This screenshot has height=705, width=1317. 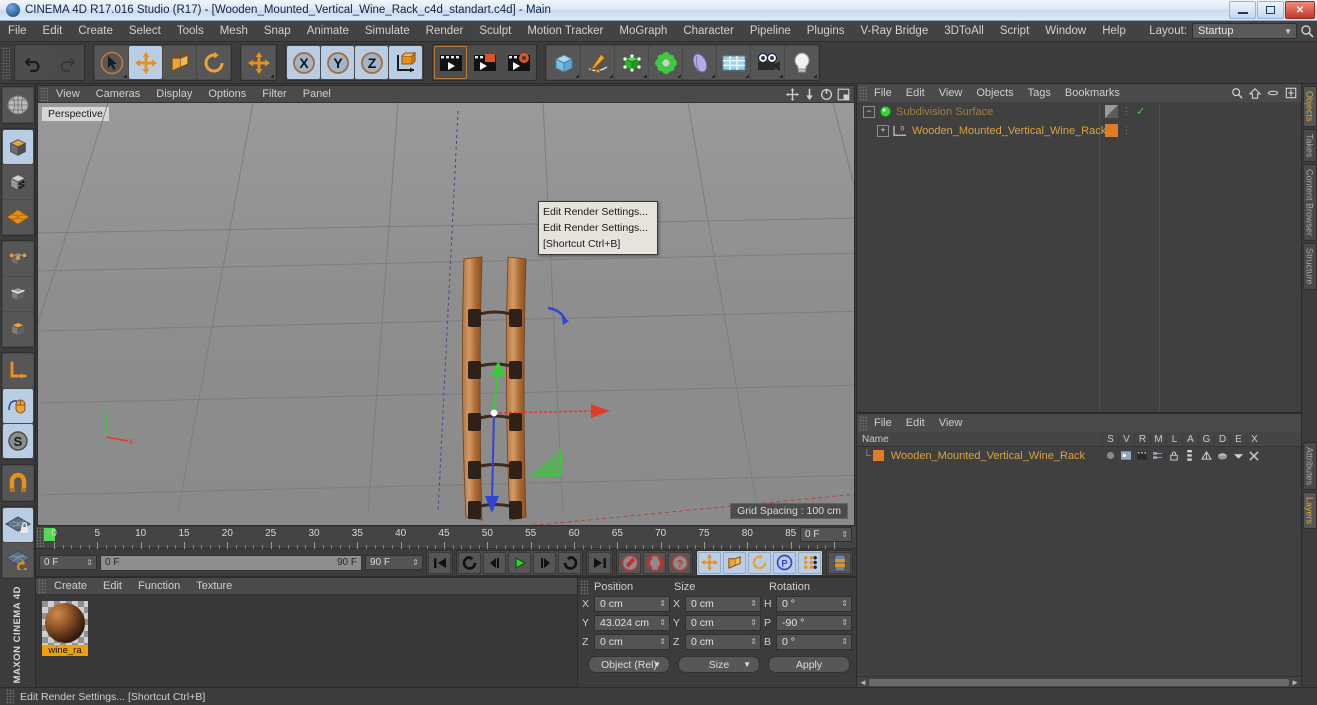 What do you see at coordinates (839, 562) in the screenshot?
I see `animation-layer-button` at bounding box center [839, 562].